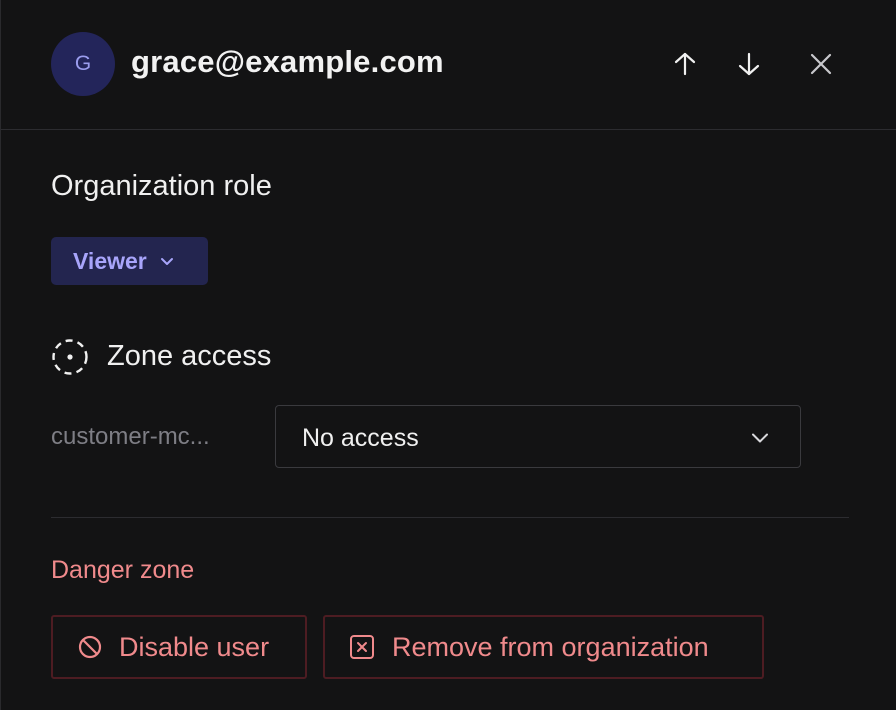 This screenshot has width=896, height=710. I want to click on remove-from-organization-label: Remove from organization, so click(550, 646).